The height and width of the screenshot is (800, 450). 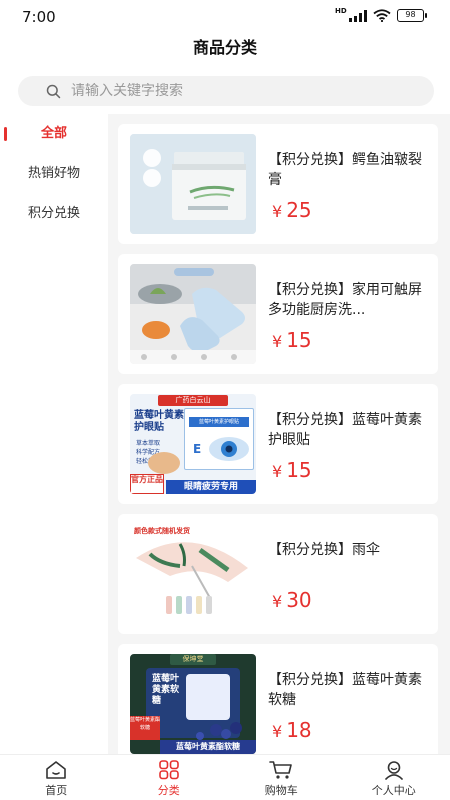 I want to click on product-box: 蓝莓叶黄素护眼贴 E, so click(x=219, y=439).